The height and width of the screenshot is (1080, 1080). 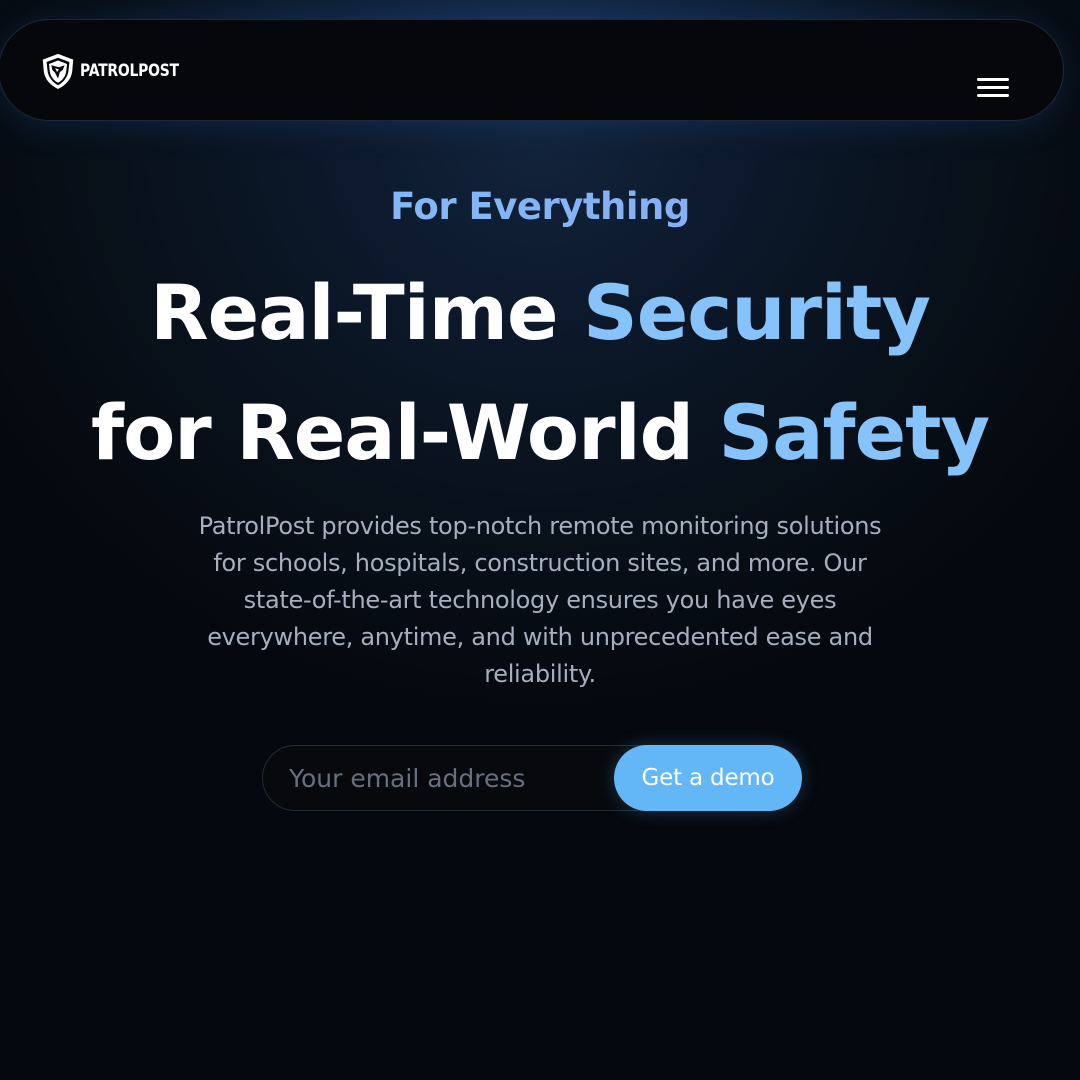 What do you see at coordinates (367, 312) in the screenshot?
I see `headline-text: Real-Time` at bounding box center [367, 312].